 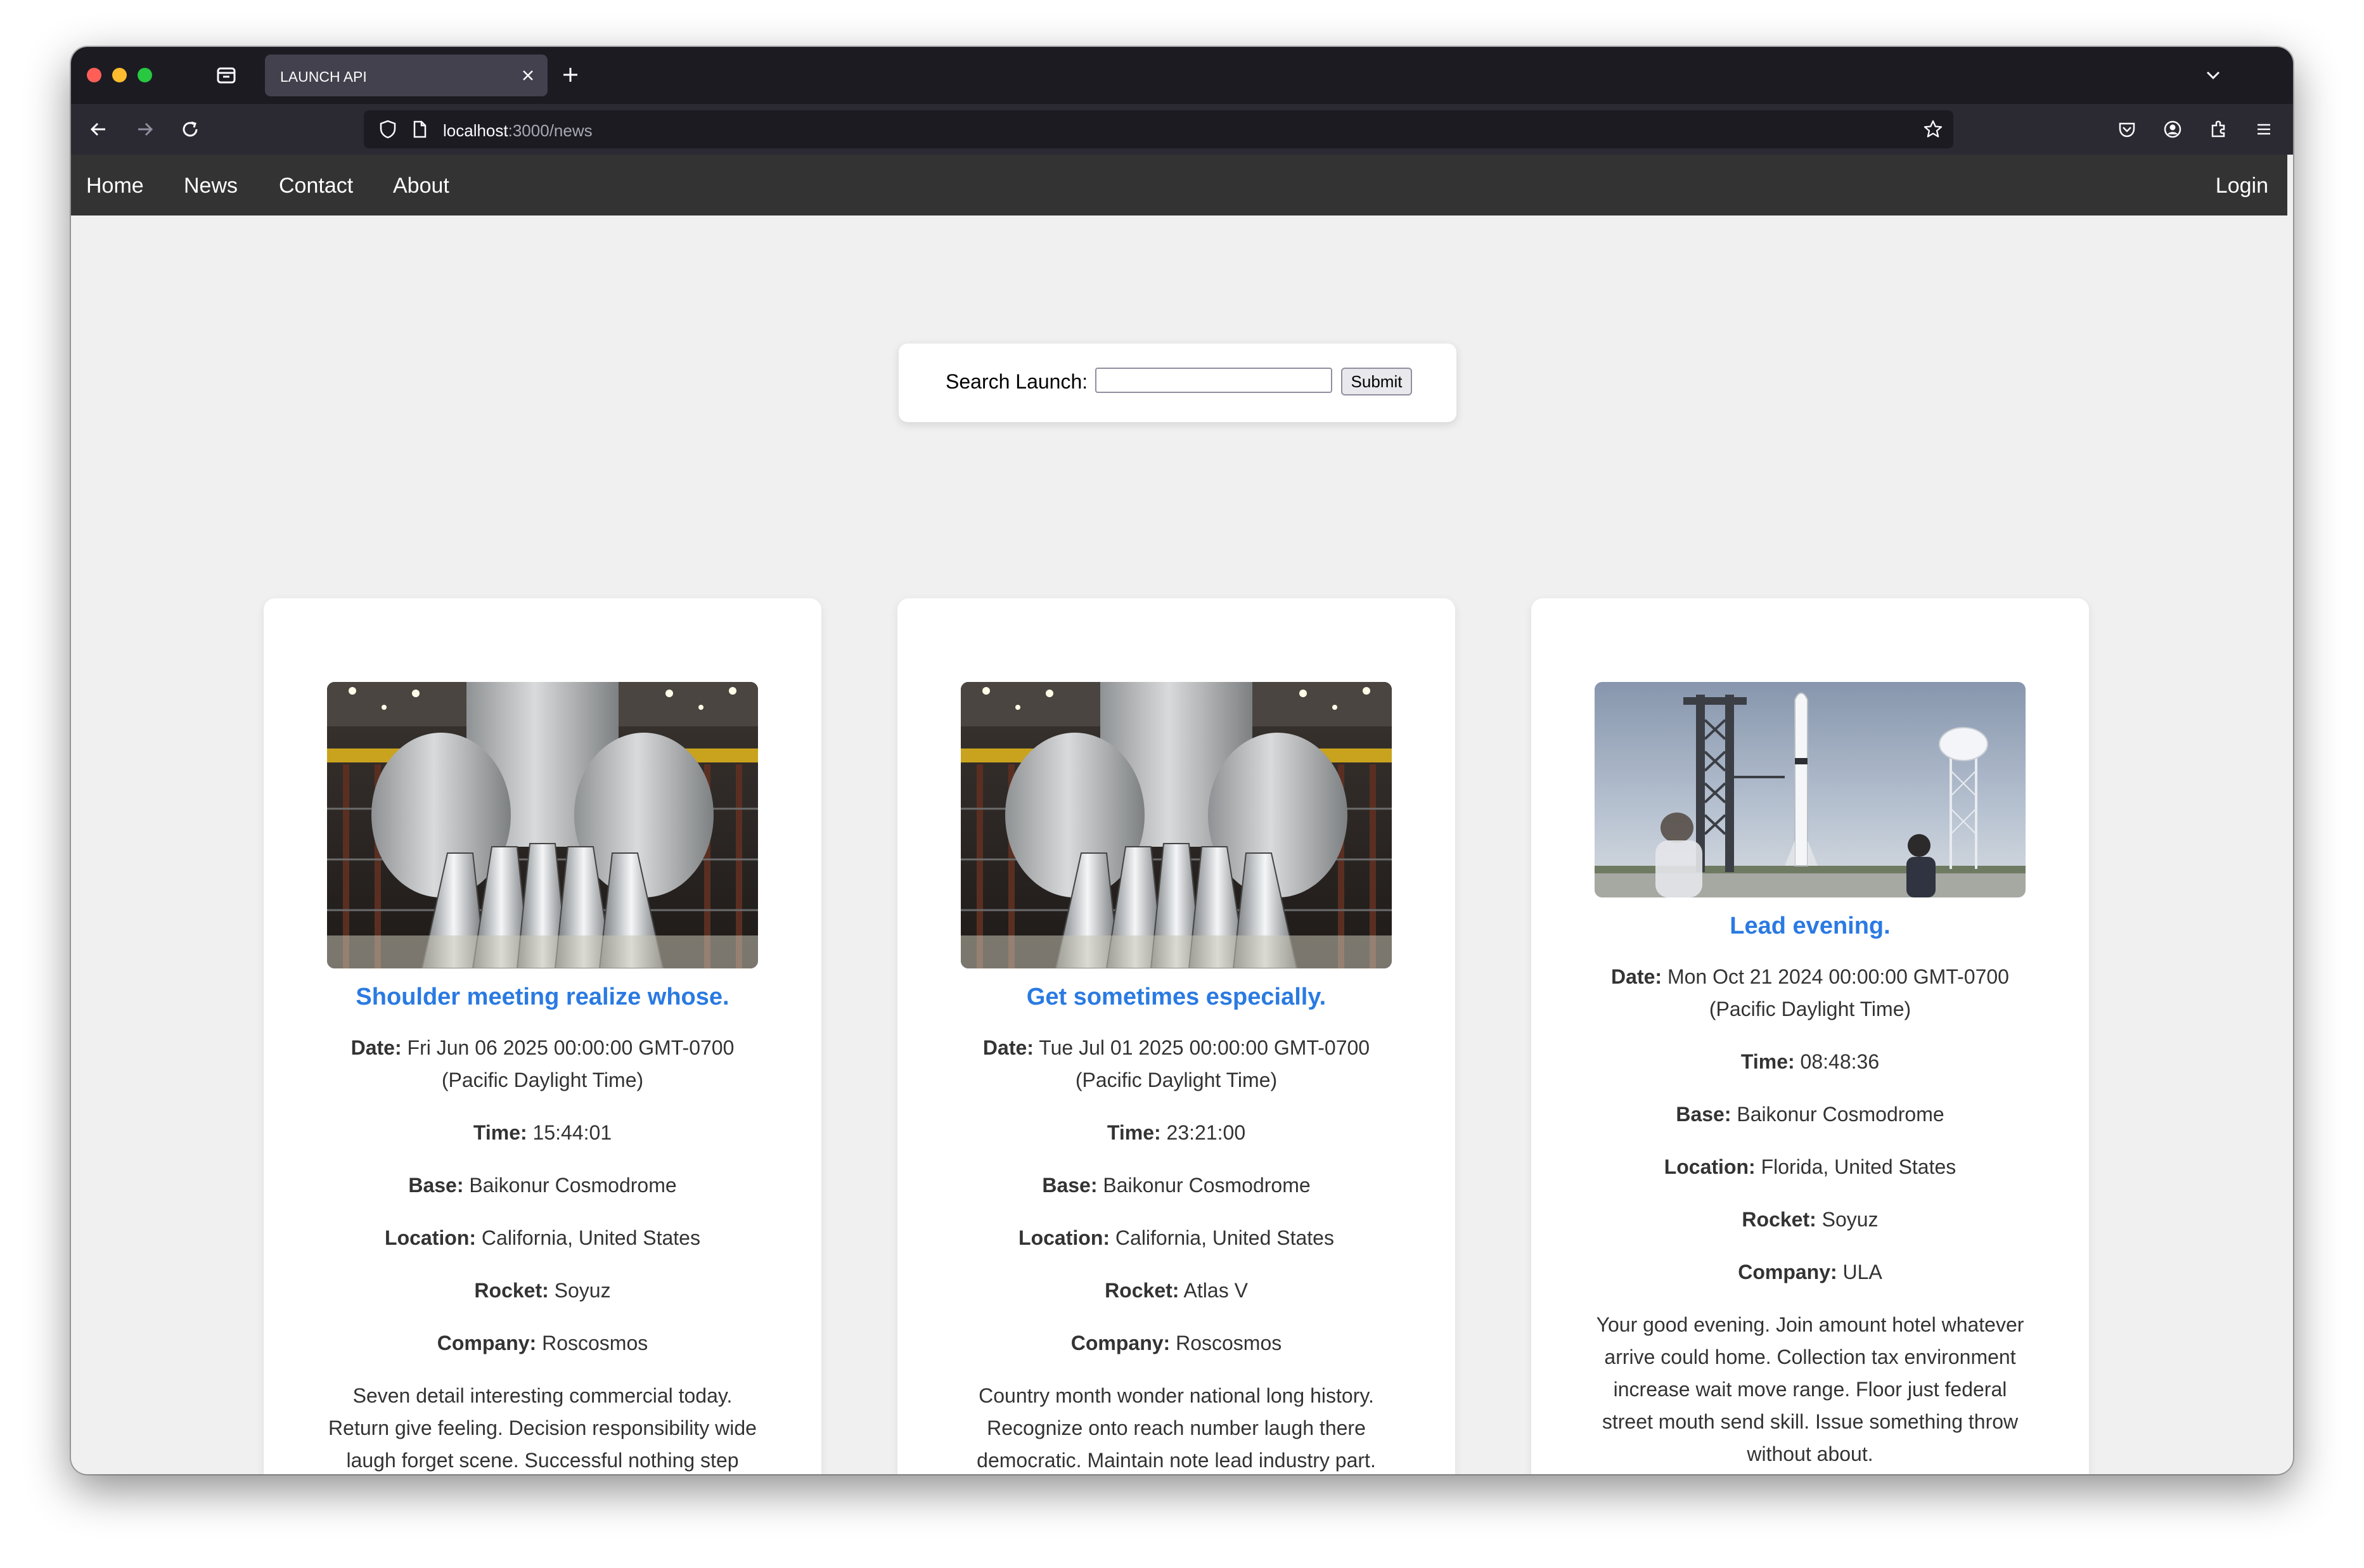 I want to click on nav-link-login: Login, so click(x=2242, y=186).